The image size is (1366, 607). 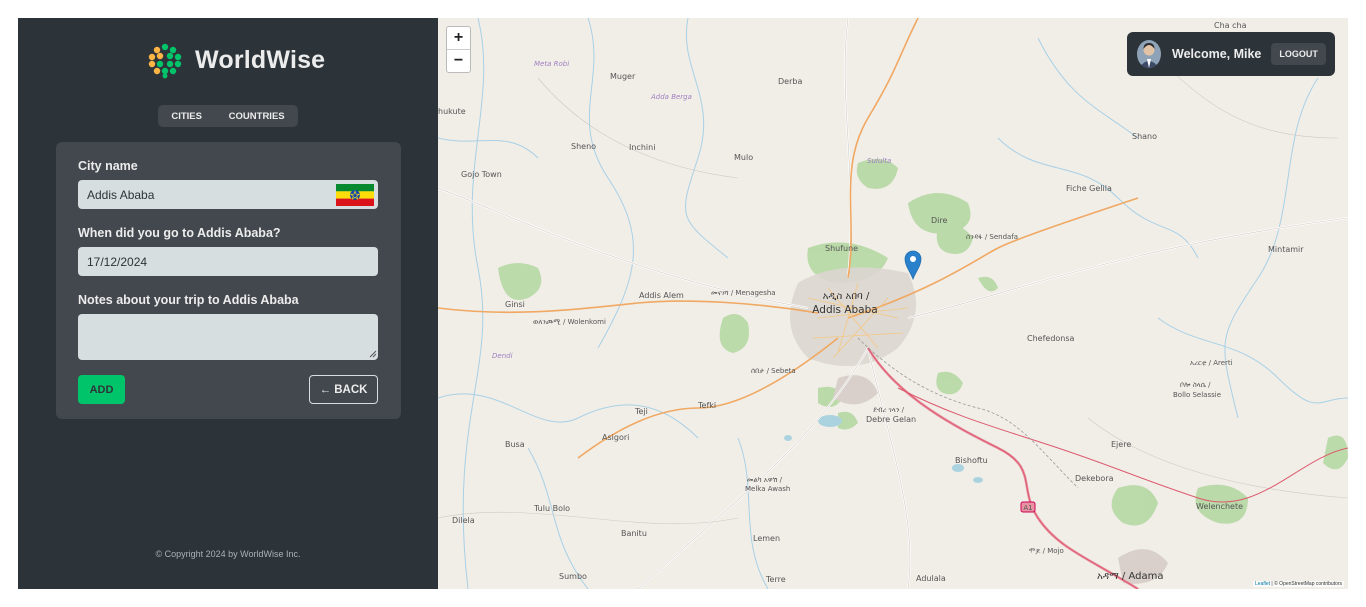 I want to click on place-label: Terre, so click(x=775, y=579).